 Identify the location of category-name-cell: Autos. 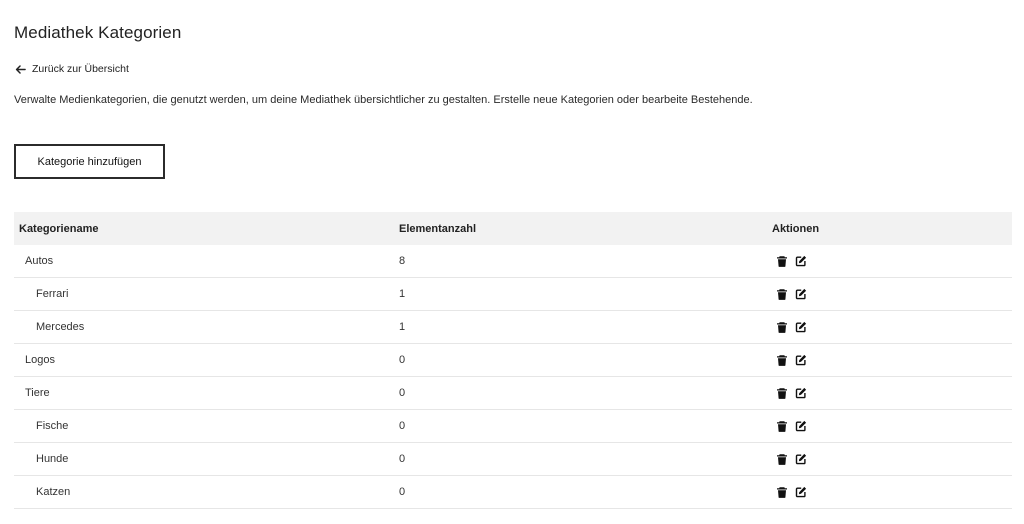
(39, 261).